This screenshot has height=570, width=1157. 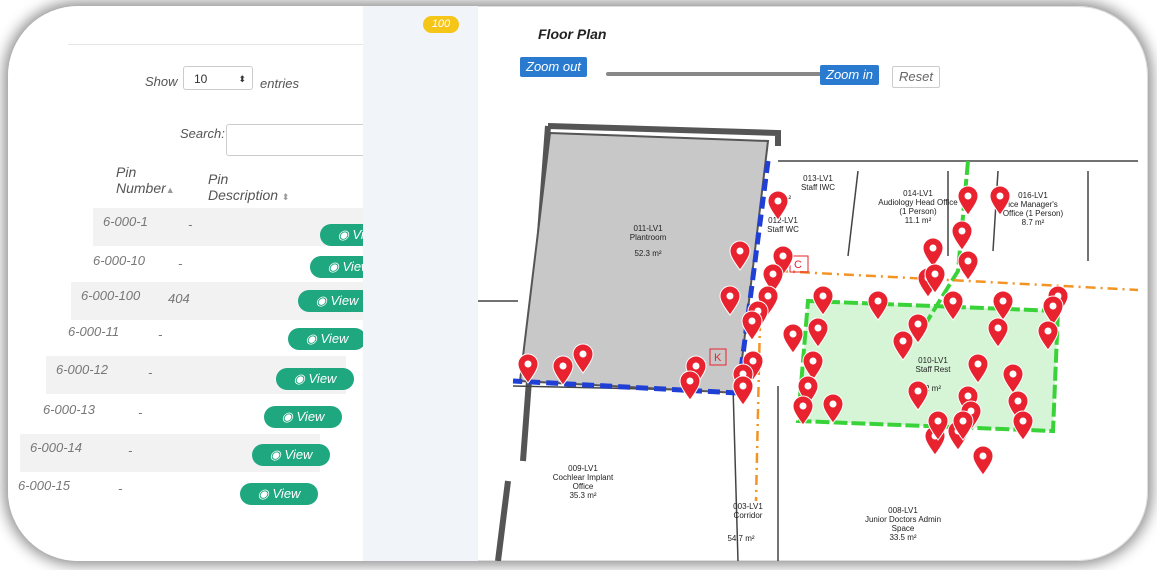 What do you see at coordinates (648, 237) in the screenshot?
I see `room-label: Plantroom` at bounding box center [648, 237].